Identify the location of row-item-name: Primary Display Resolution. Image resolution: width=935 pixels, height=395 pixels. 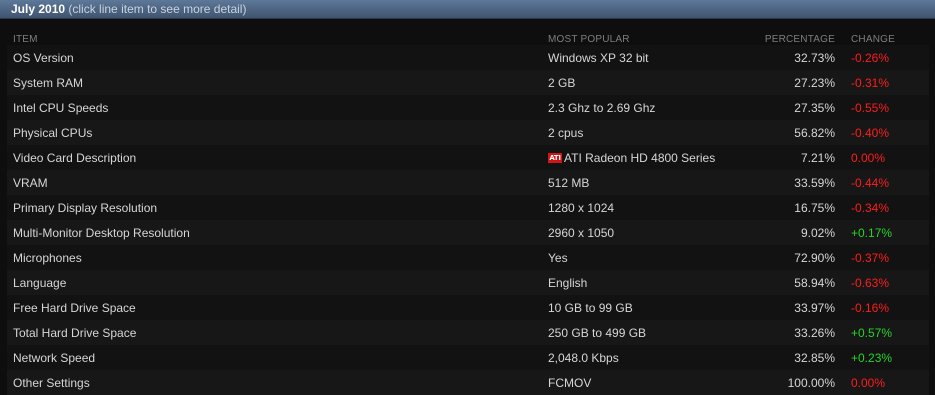
(85, 207).